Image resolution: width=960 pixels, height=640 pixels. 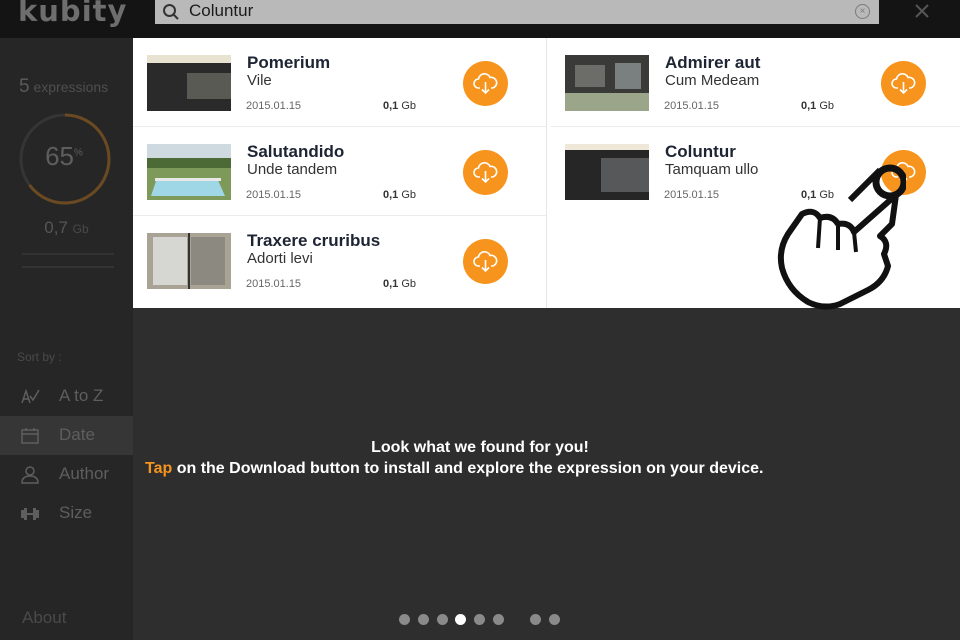 What do you see at coordinates (259, 80) in the screenshot?
I see `result-subtitle: Vile` at bounding box center [259, 80].